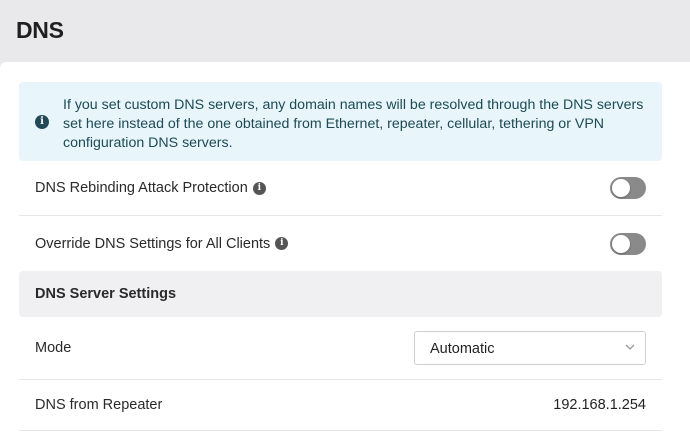  What do you see at coordinates (99, 405) in the screenshot?
I see `repeater-dns-label: DNS from Repeater` at bounding box center [99, 405].